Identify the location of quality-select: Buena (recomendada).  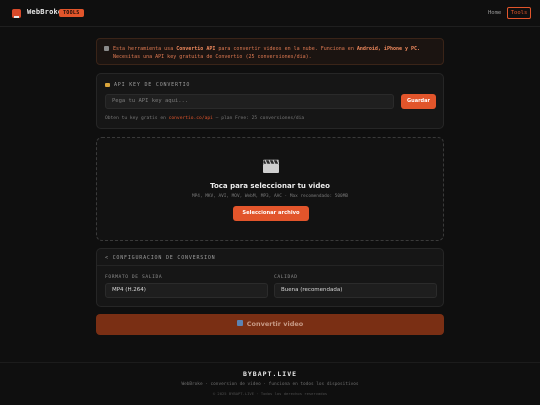
(355, 290).